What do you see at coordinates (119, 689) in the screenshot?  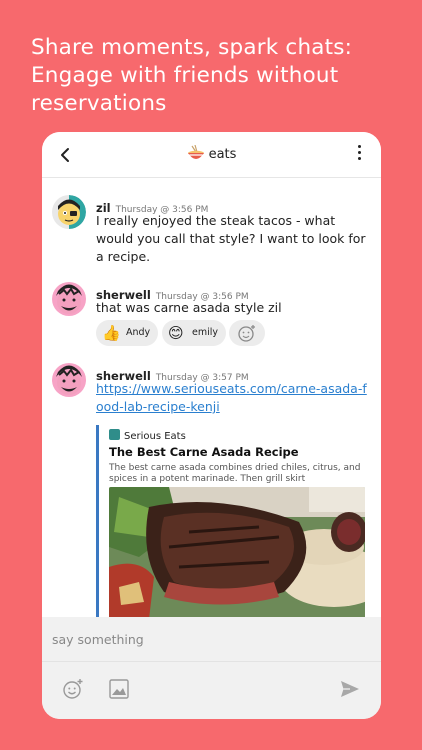 I see `image-upload-icon` at bounding box center [119, 689].